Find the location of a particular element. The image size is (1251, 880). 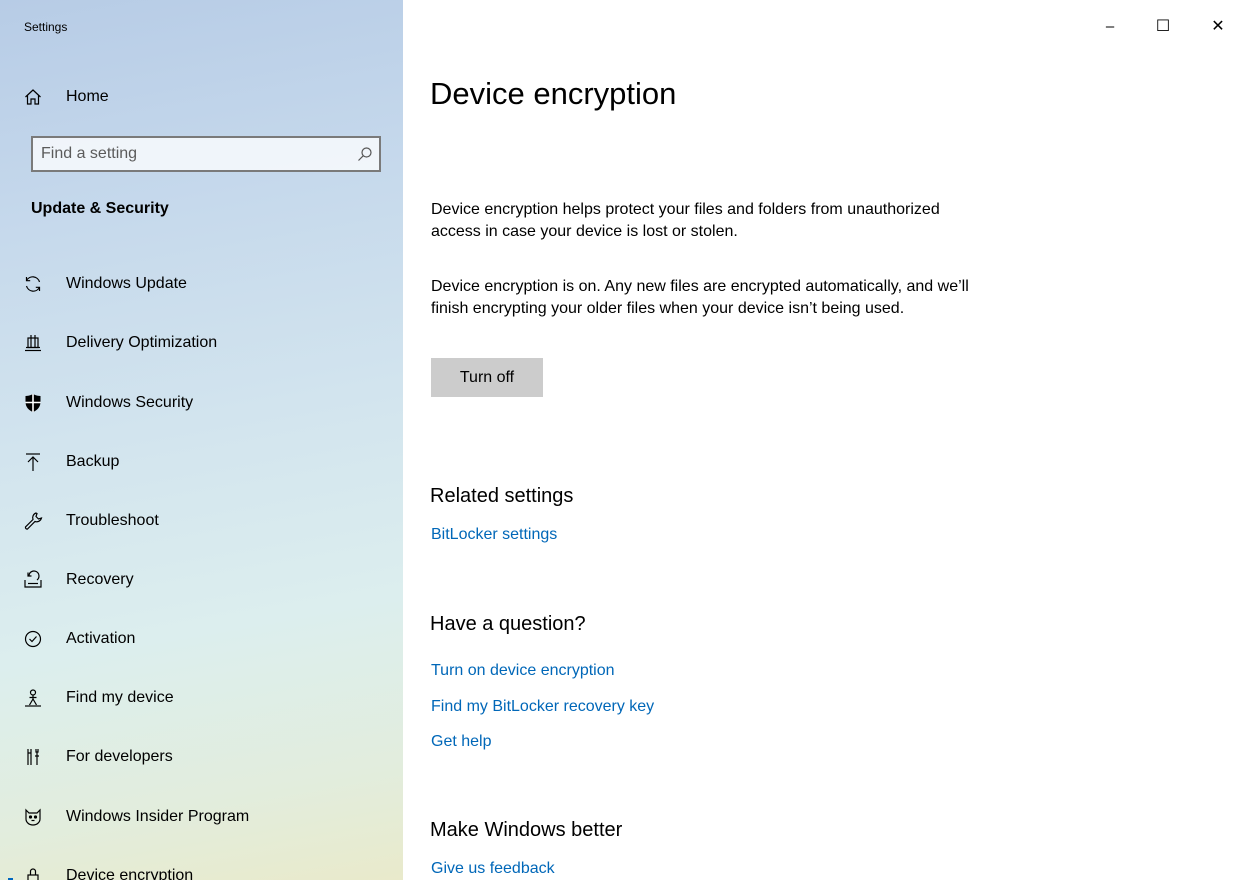

sidebar-item-label: Windows Insider Program is located at coordinates (158, 816).